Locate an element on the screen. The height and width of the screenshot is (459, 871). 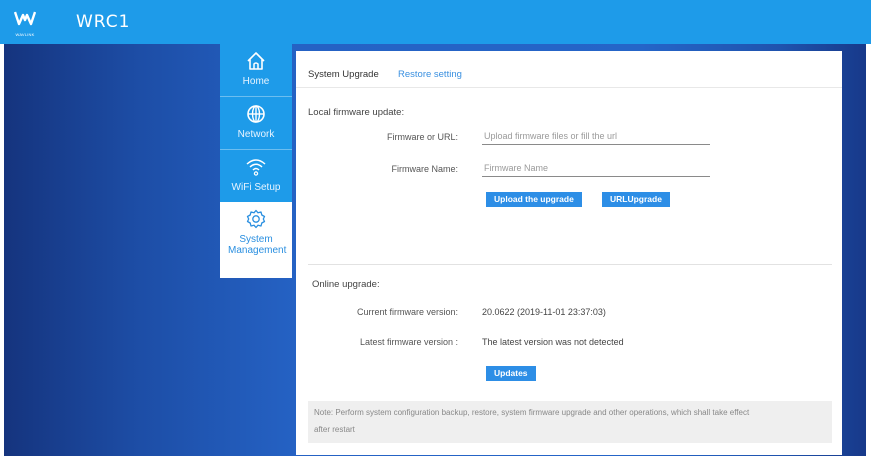
url-upgrade-button: URLUpgrade is located at coordinates (636, 199).